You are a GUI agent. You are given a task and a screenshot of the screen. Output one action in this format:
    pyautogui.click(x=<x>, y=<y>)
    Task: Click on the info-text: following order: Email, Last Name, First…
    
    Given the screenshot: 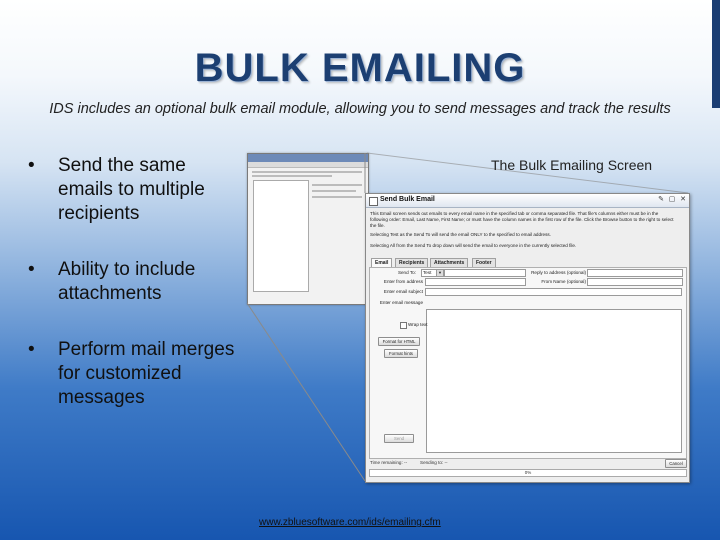 What is the action you would take?
    pyautogui.click(x=522, y=219)
    